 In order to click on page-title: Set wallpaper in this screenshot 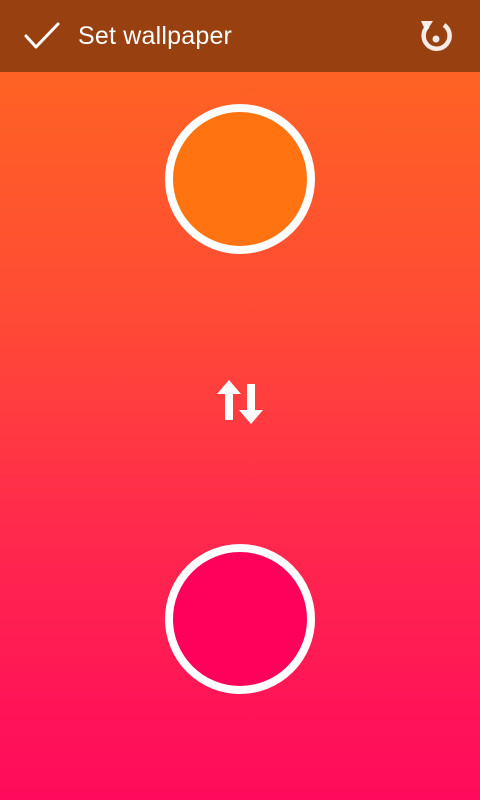, I will do `click(155, 35)`.